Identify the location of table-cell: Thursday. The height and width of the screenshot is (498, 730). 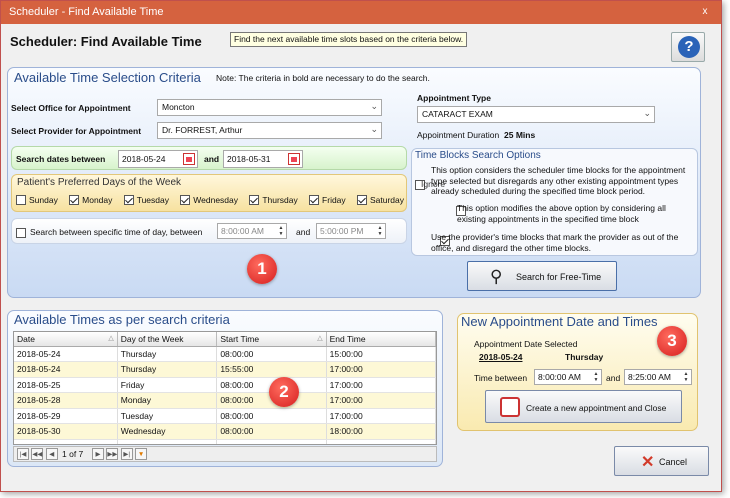
(167, 354).